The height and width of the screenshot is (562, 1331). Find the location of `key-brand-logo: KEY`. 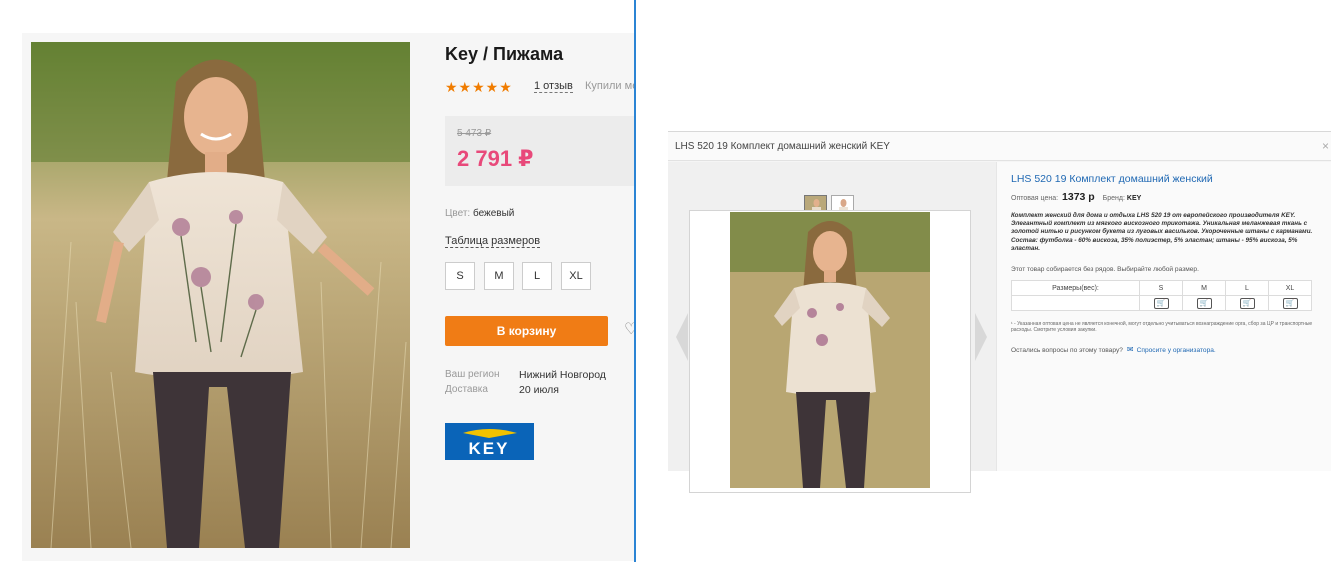

key-brand-logo: KEY is located at coordinates (489, 441).